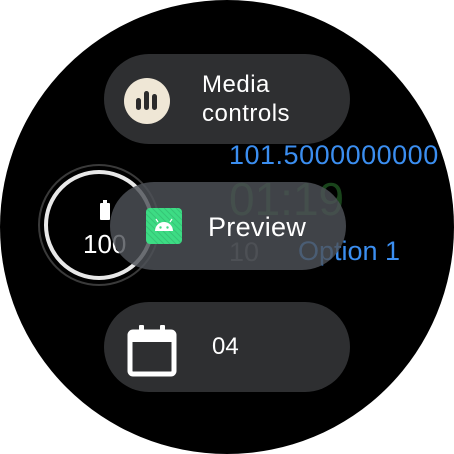 The height and width of the screenshot is (454, 454). What do you see at coordinates (334, 155) in the screenshot?
I see `complication-number: 101.5000000000` at bounding box center [334, 155].